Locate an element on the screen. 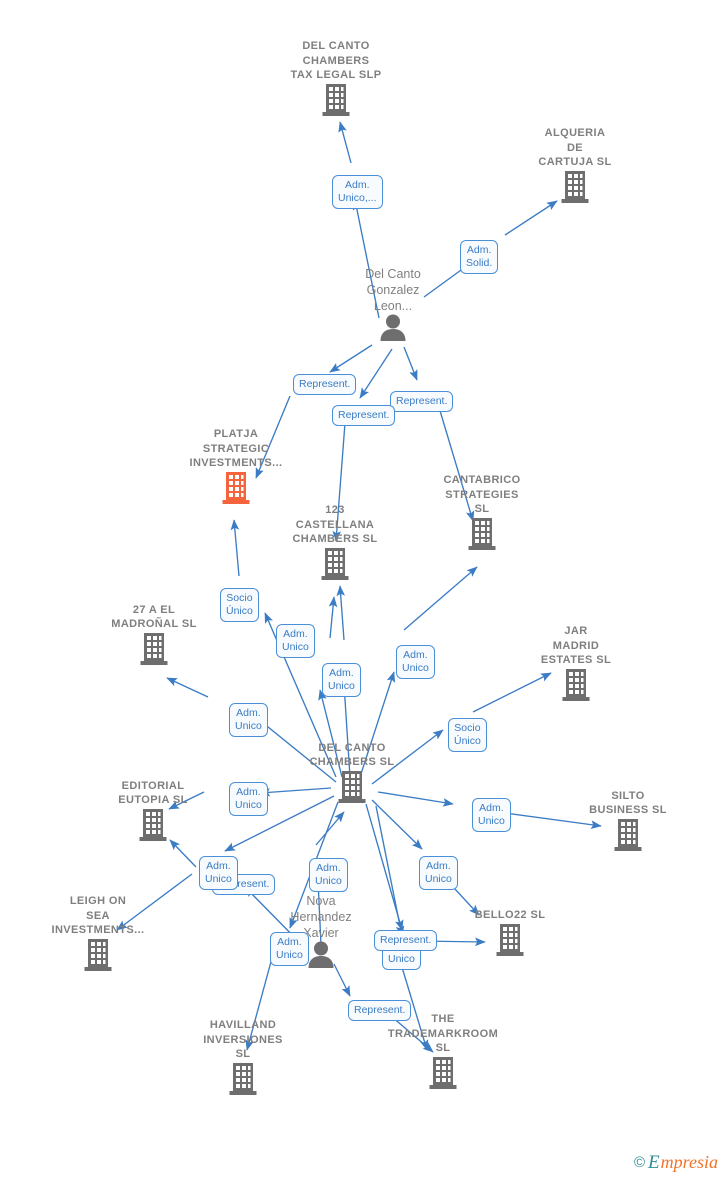  node-caption: 123 CASTELLANA CHAMBERS SL is located at coordinates (335, 525).